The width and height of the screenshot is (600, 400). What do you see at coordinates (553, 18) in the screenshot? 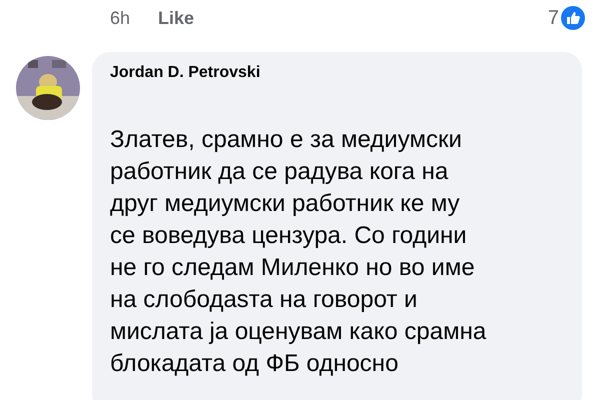
I see `reaction-count: 7` at bounding box center [553, 18].